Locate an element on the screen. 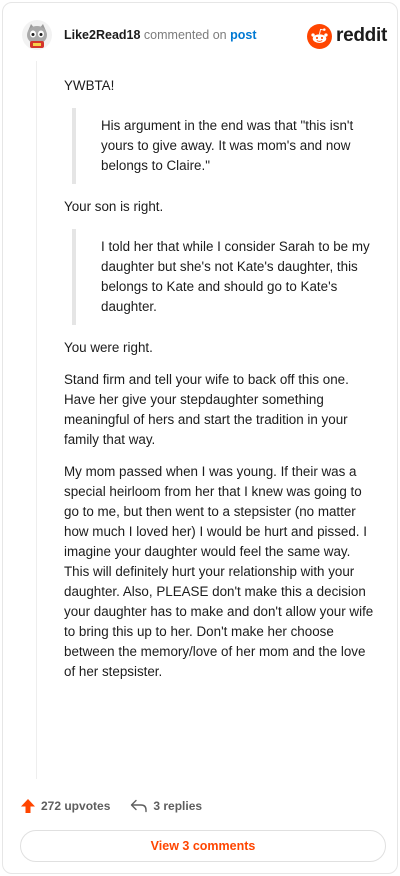 Image resolution: width=400 pixels, height=876 pixels. upvote-arrow-icon is located at coordinates (28, 806).